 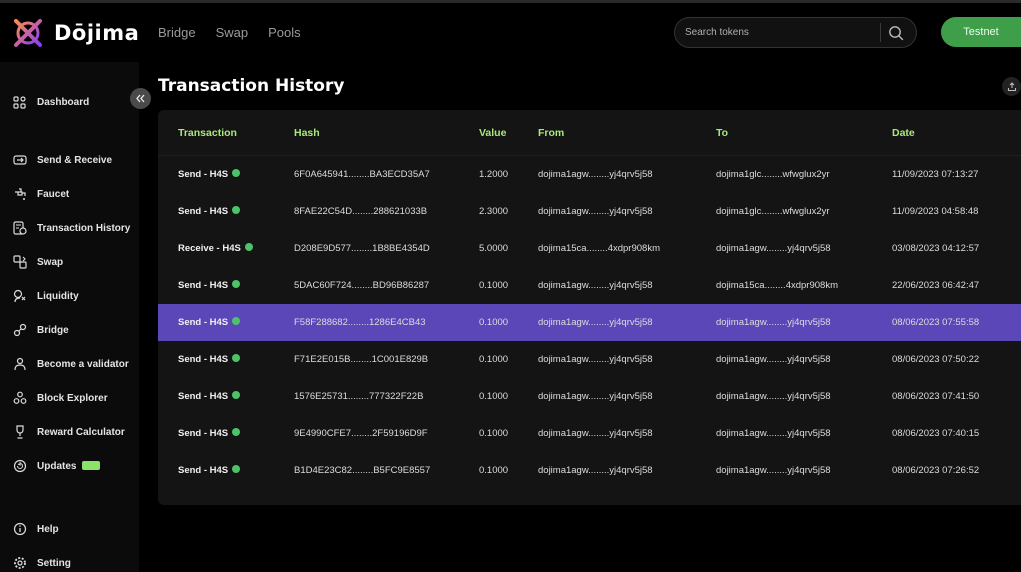 I want to click on column-header-from: From, so click(x=551, y=133).